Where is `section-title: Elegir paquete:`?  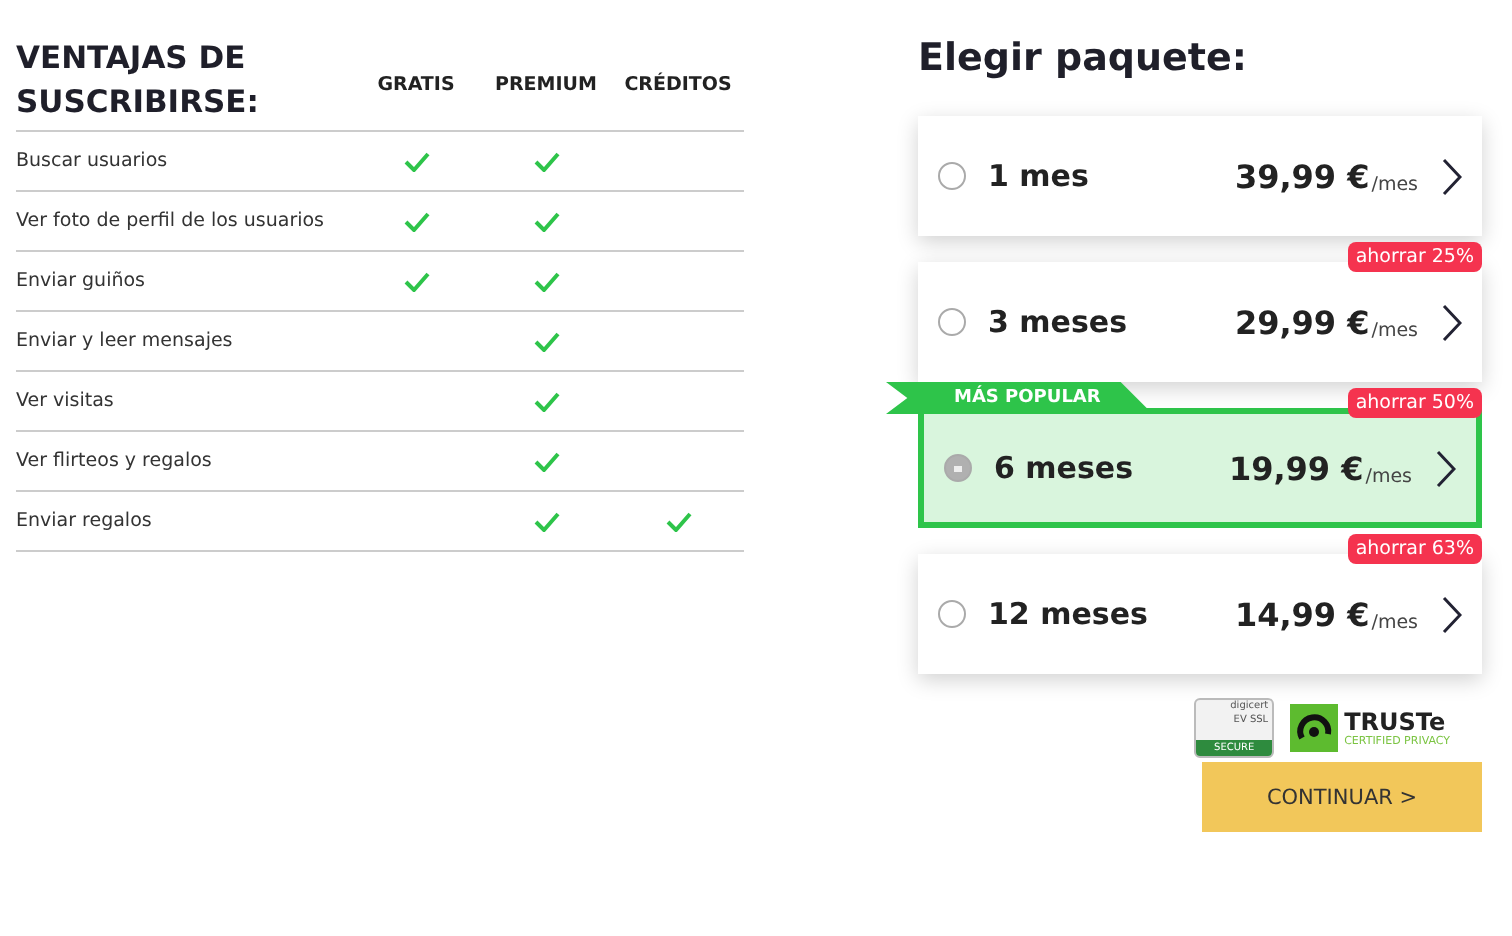
section-title: Elegir paquete: is located at coordinates (1083, 60).